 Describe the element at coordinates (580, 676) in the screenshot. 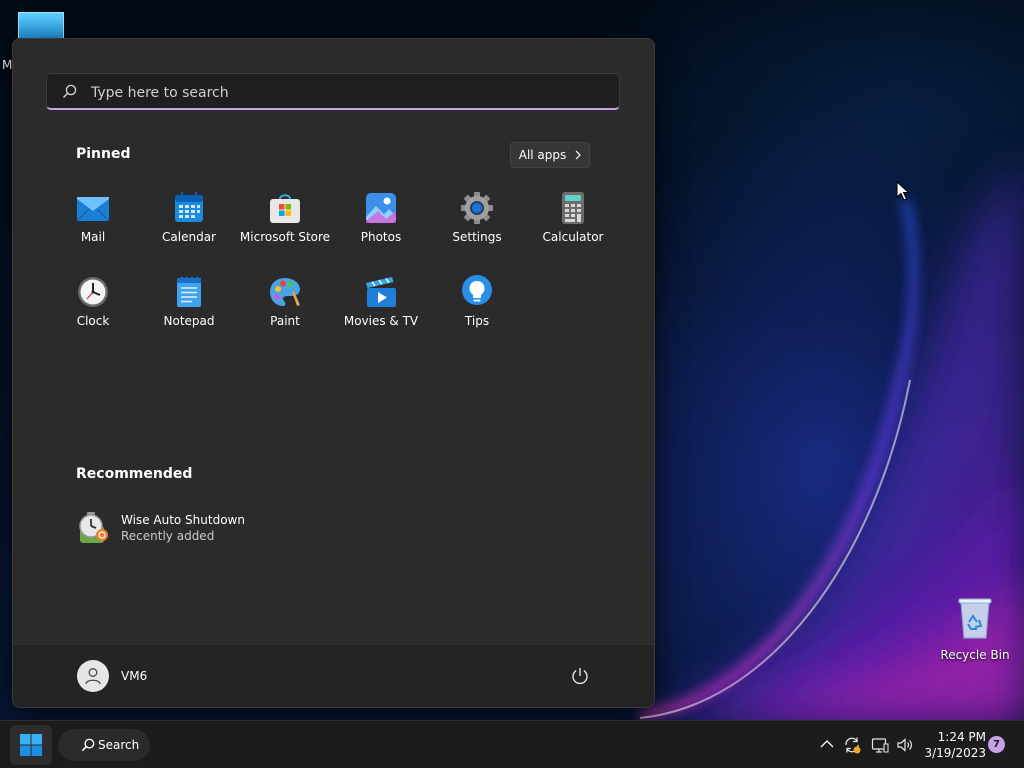

I see `power-icon` at that location.